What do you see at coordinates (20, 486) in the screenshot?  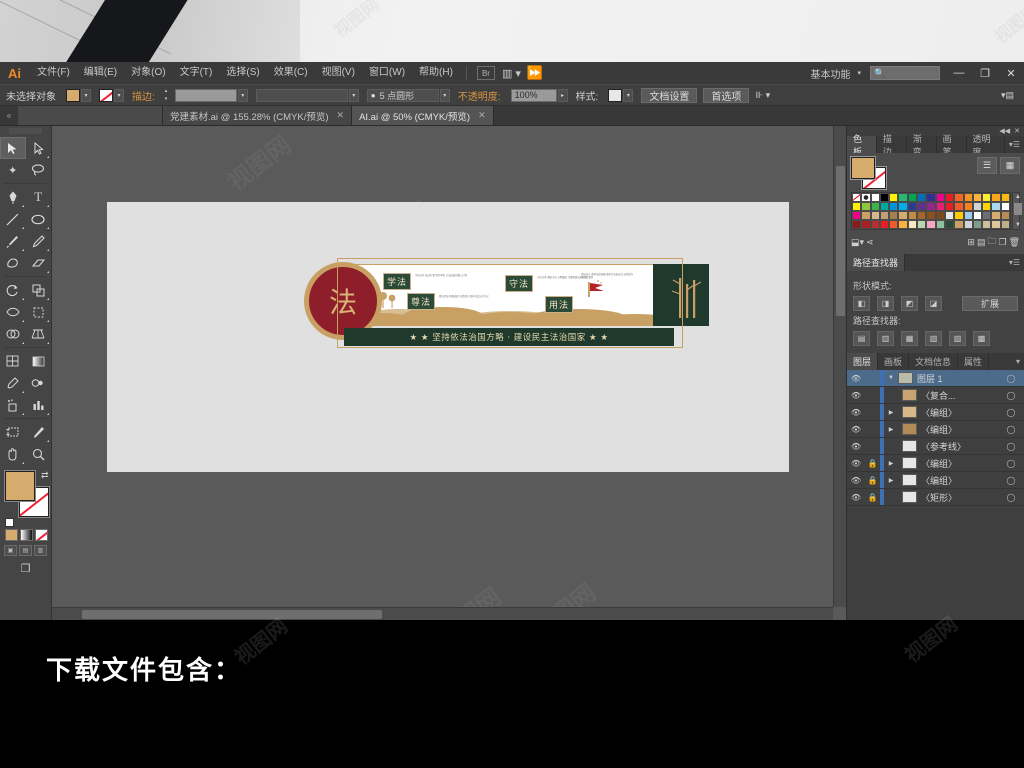 I see `toolbox-fill-swatch` at bounding box center [20, 486].